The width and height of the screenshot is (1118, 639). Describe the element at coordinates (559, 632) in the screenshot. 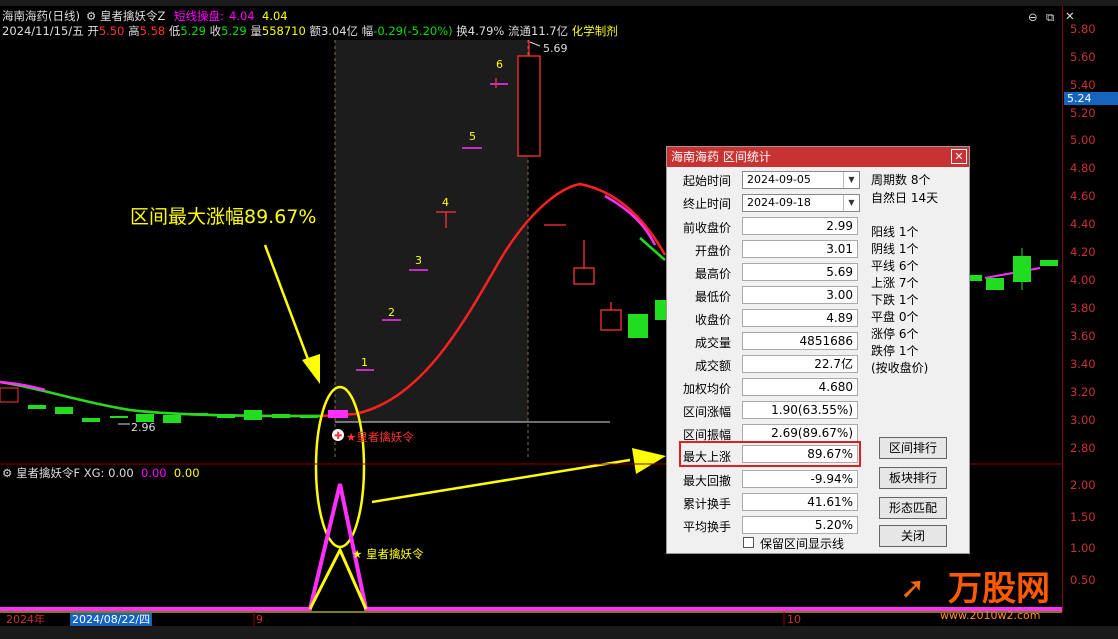

I see `indicator-tab-bar` at that location.